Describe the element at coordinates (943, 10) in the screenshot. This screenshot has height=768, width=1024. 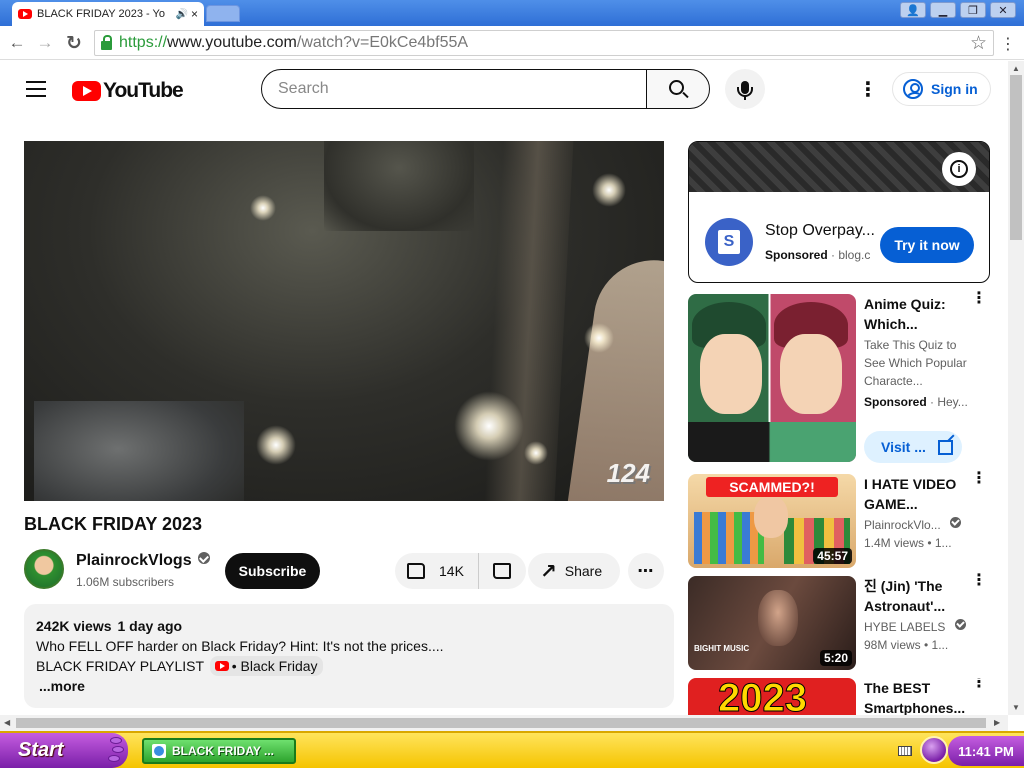
I see `minimize-icon: ▁` at that location.